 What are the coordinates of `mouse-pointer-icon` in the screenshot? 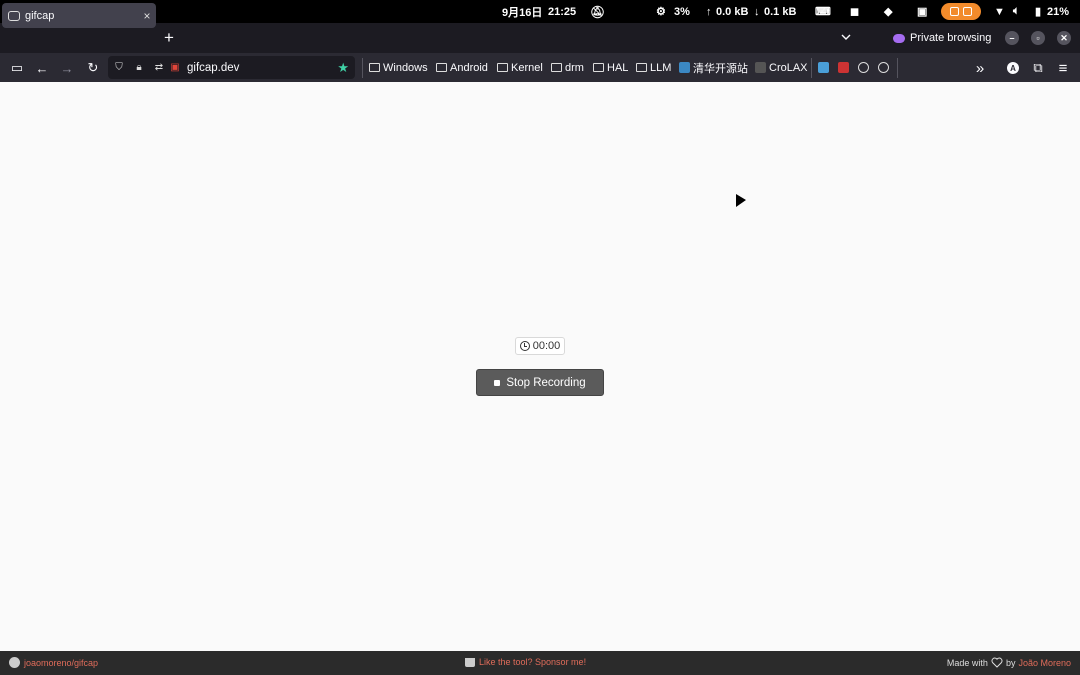 It's located at (741, 200).